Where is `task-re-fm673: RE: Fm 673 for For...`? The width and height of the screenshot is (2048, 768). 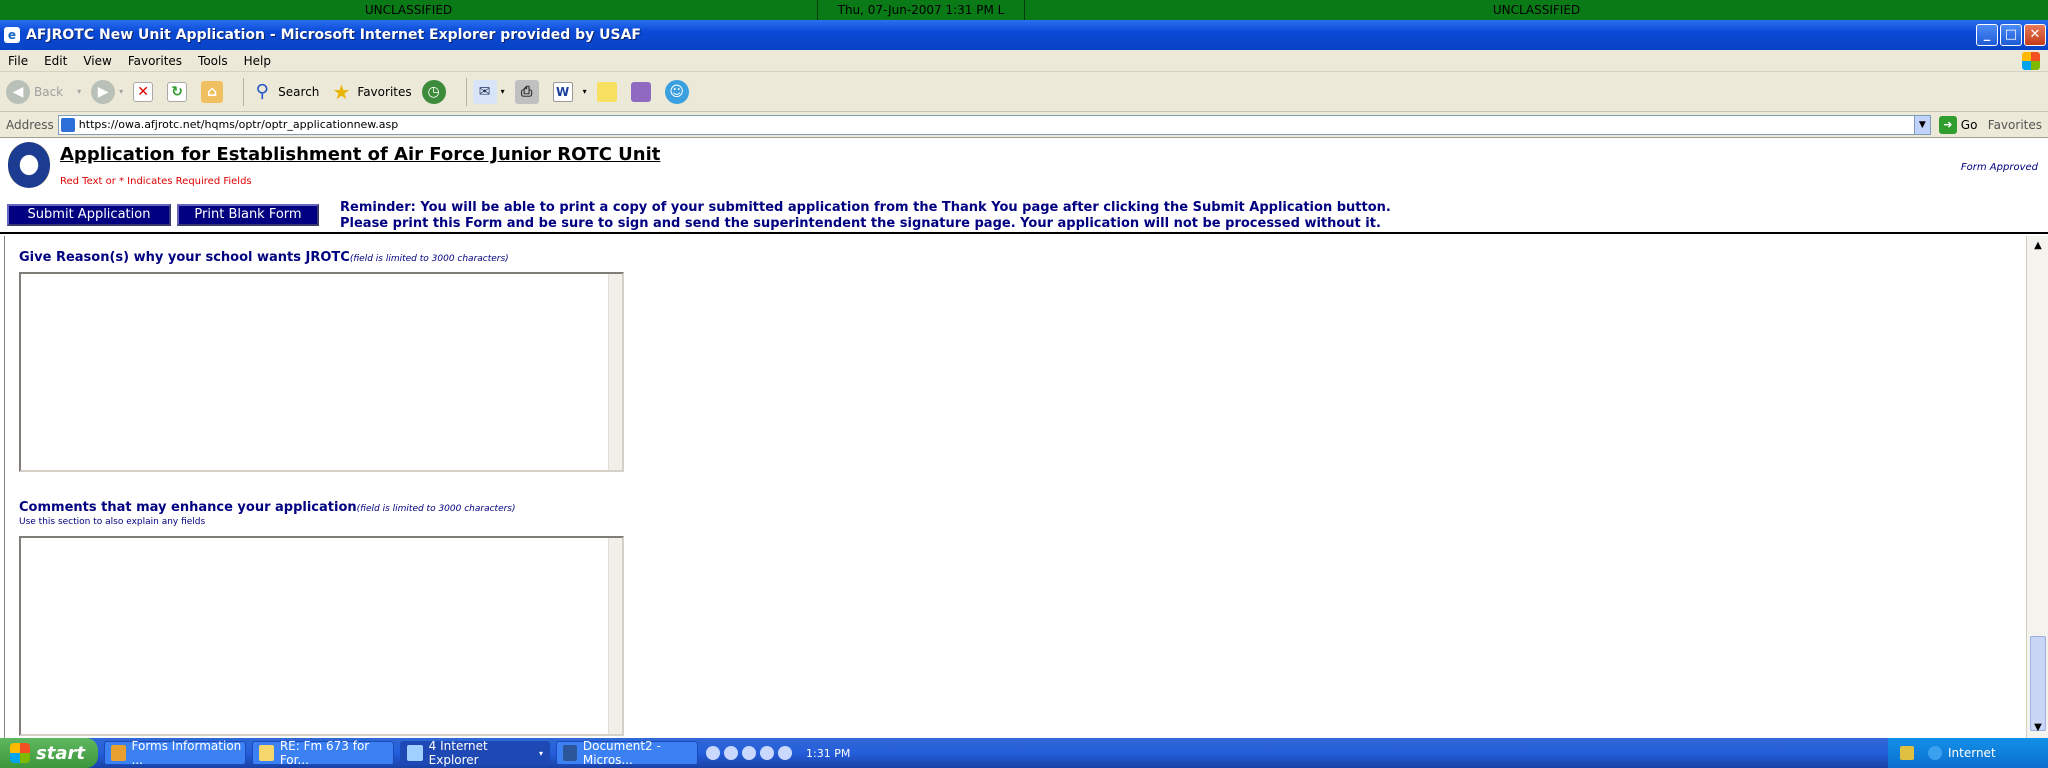
task-re-fm673: RE: Fm 673 for For... is located at coordinates (323, 753).